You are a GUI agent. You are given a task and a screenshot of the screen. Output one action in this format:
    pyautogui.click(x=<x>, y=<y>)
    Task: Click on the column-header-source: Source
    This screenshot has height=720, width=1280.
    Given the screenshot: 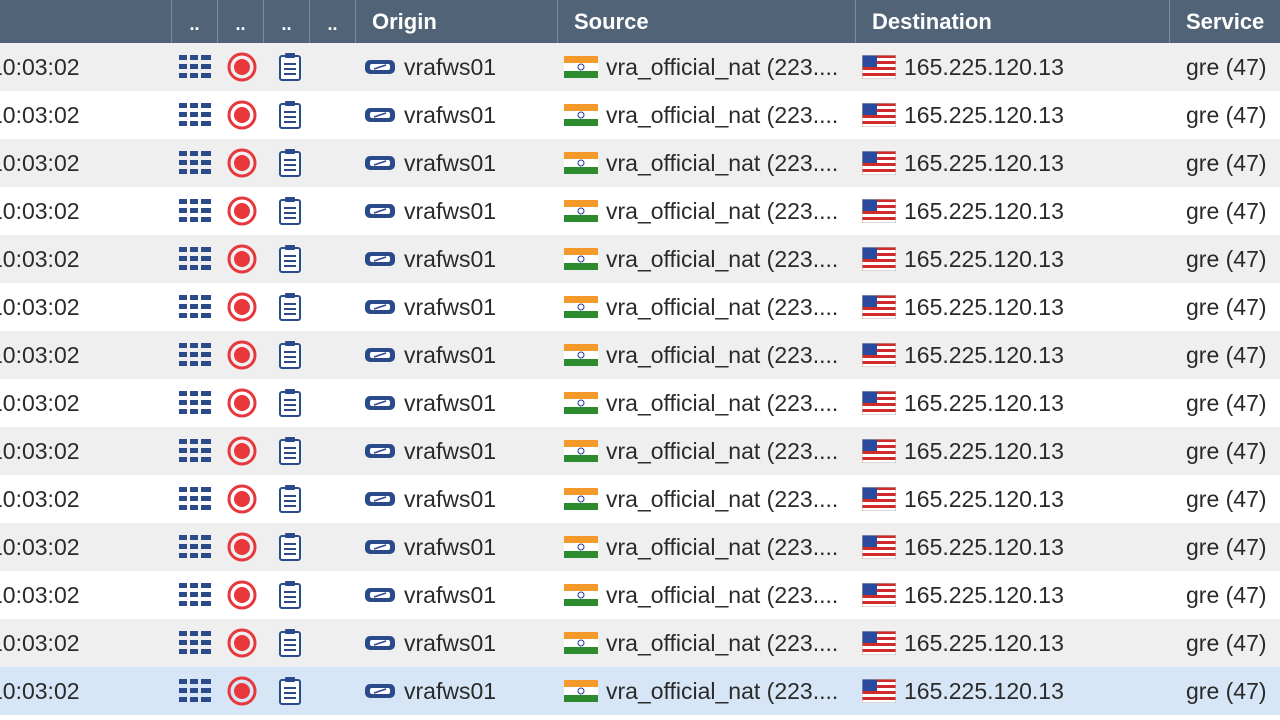 What is the action you would take?
    pyautogui.click(x=707, y=21)
    